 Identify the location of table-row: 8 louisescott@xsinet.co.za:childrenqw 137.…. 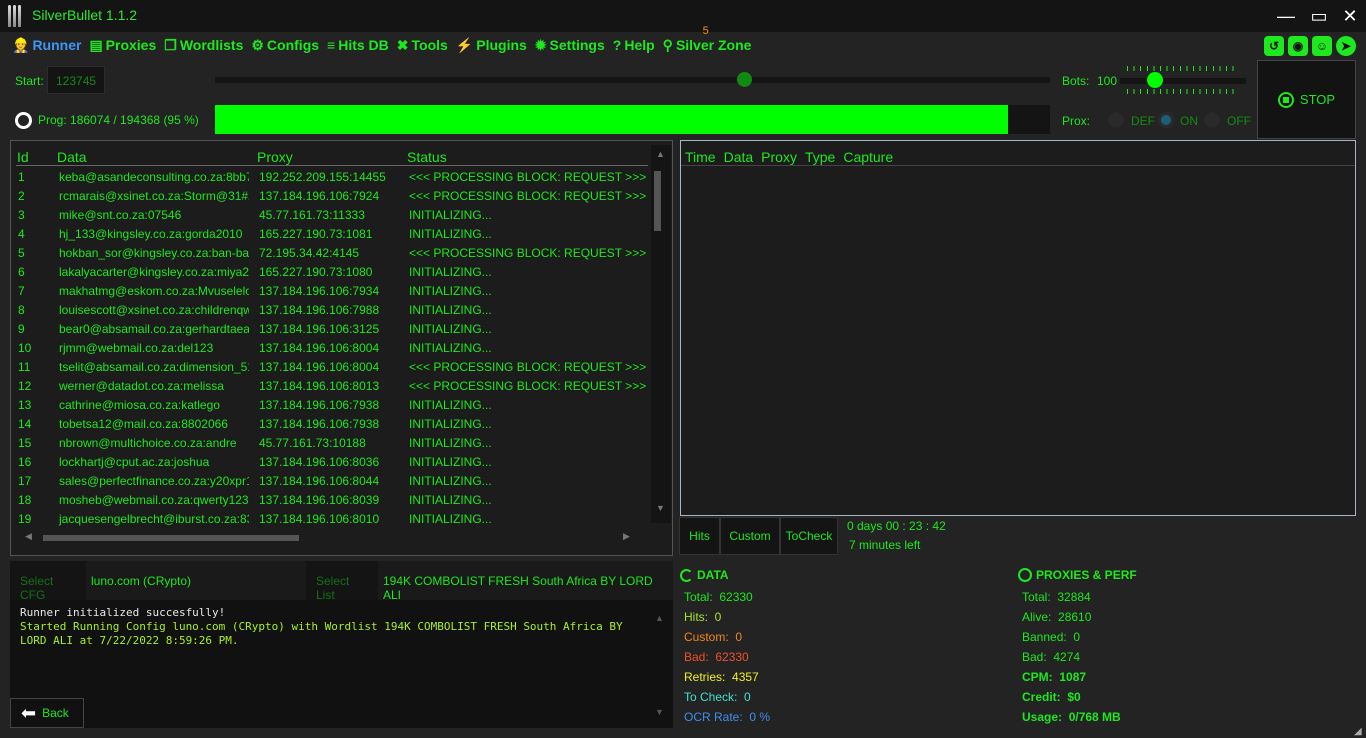
(328, 310).